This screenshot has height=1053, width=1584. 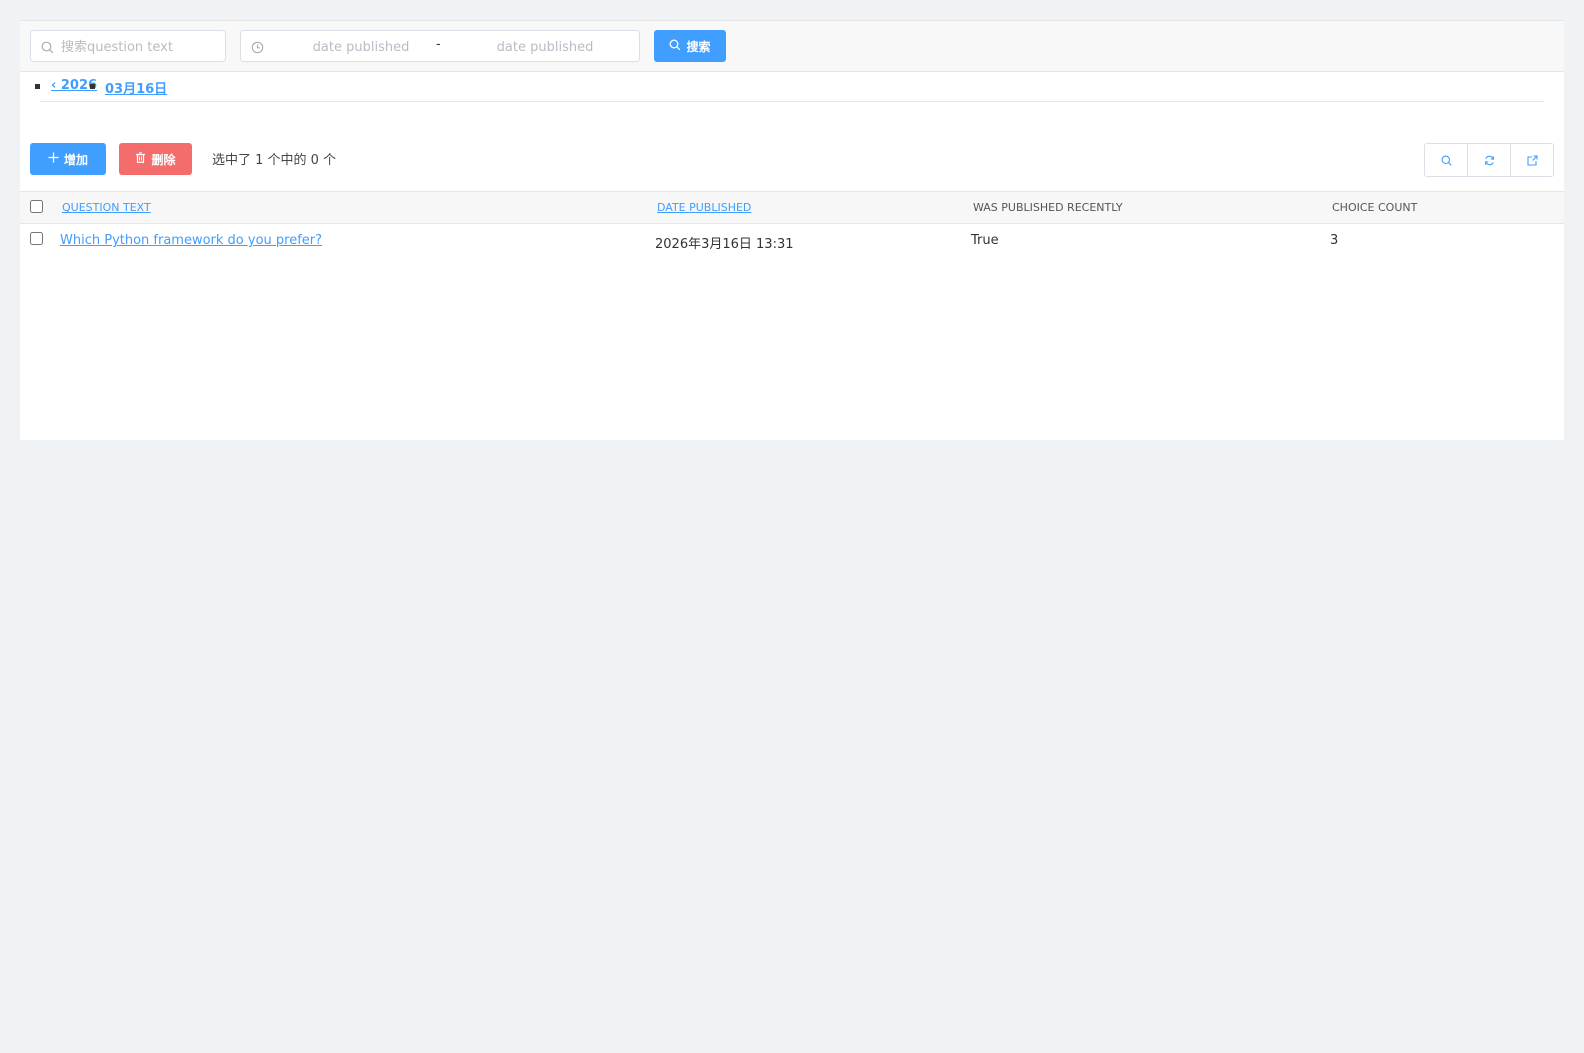 I want to click on plus-icon, so click(x=53, y=159).